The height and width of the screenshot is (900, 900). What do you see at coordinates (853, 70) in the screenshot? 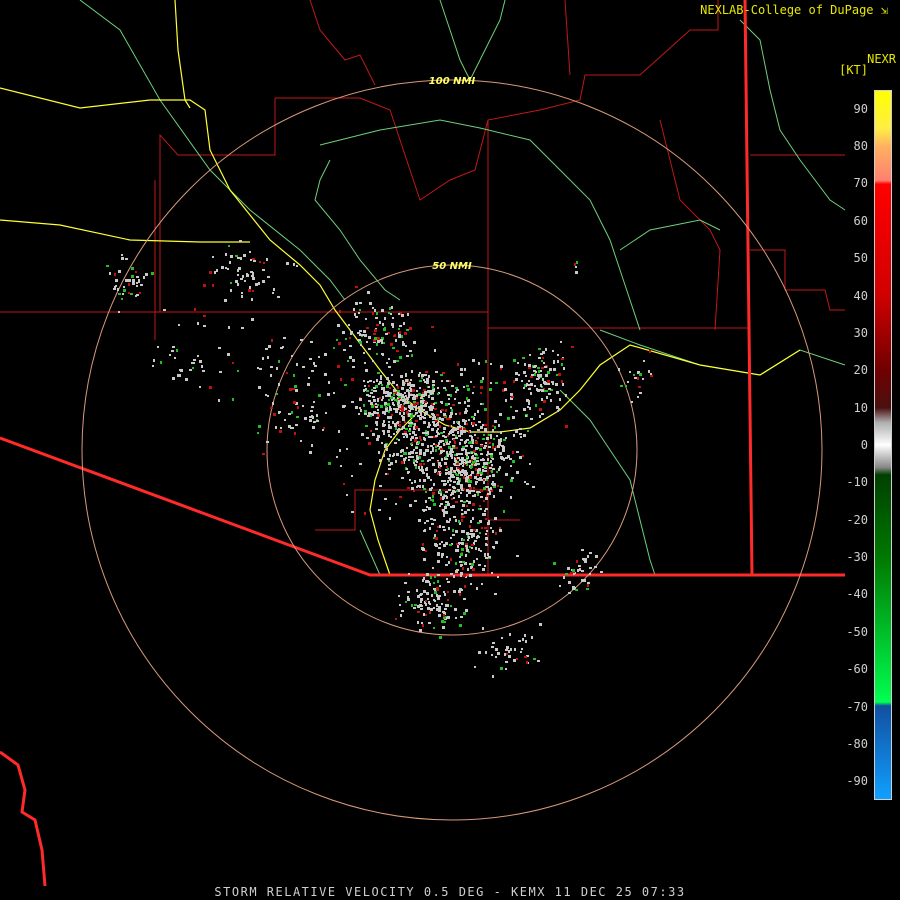
I see `unit-label: [KT]` at bounding box center [853, 70].